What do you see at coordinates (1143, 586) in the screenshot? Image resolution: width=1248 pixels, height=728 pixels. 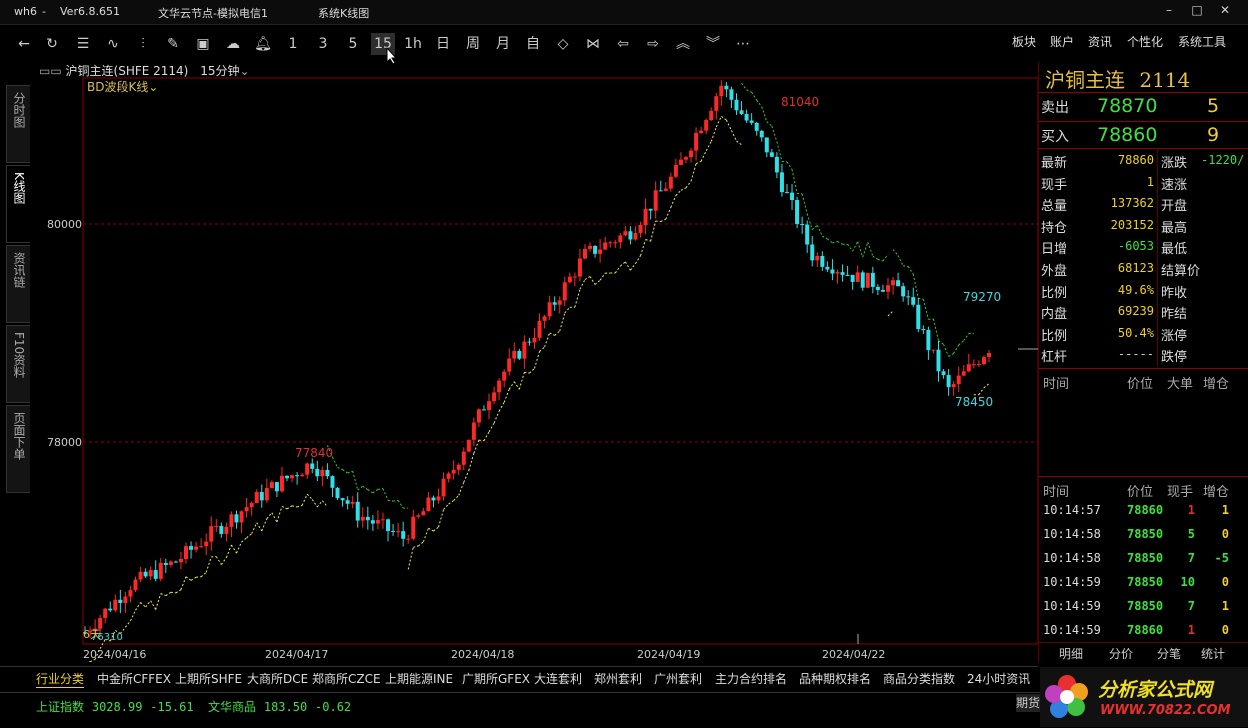 I see `tick-row: 10:14:5978850100` at bounding box center [1143, 586].